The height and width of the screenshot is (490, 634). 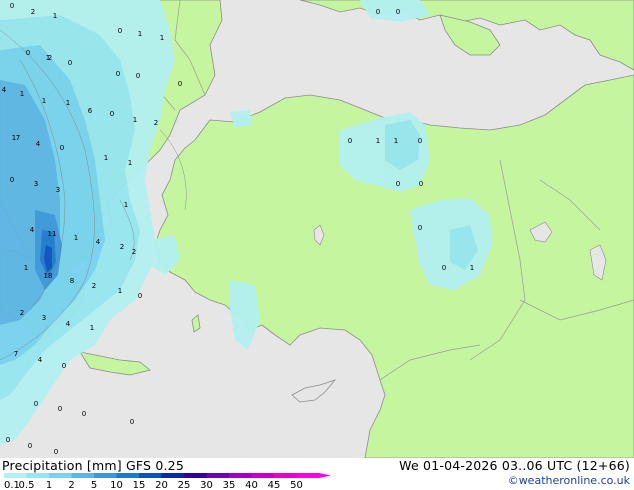 What do you see at coordinates (184, 485) in the screenshot?
I see `legend-label: 25` at bounding box center [184, 485].